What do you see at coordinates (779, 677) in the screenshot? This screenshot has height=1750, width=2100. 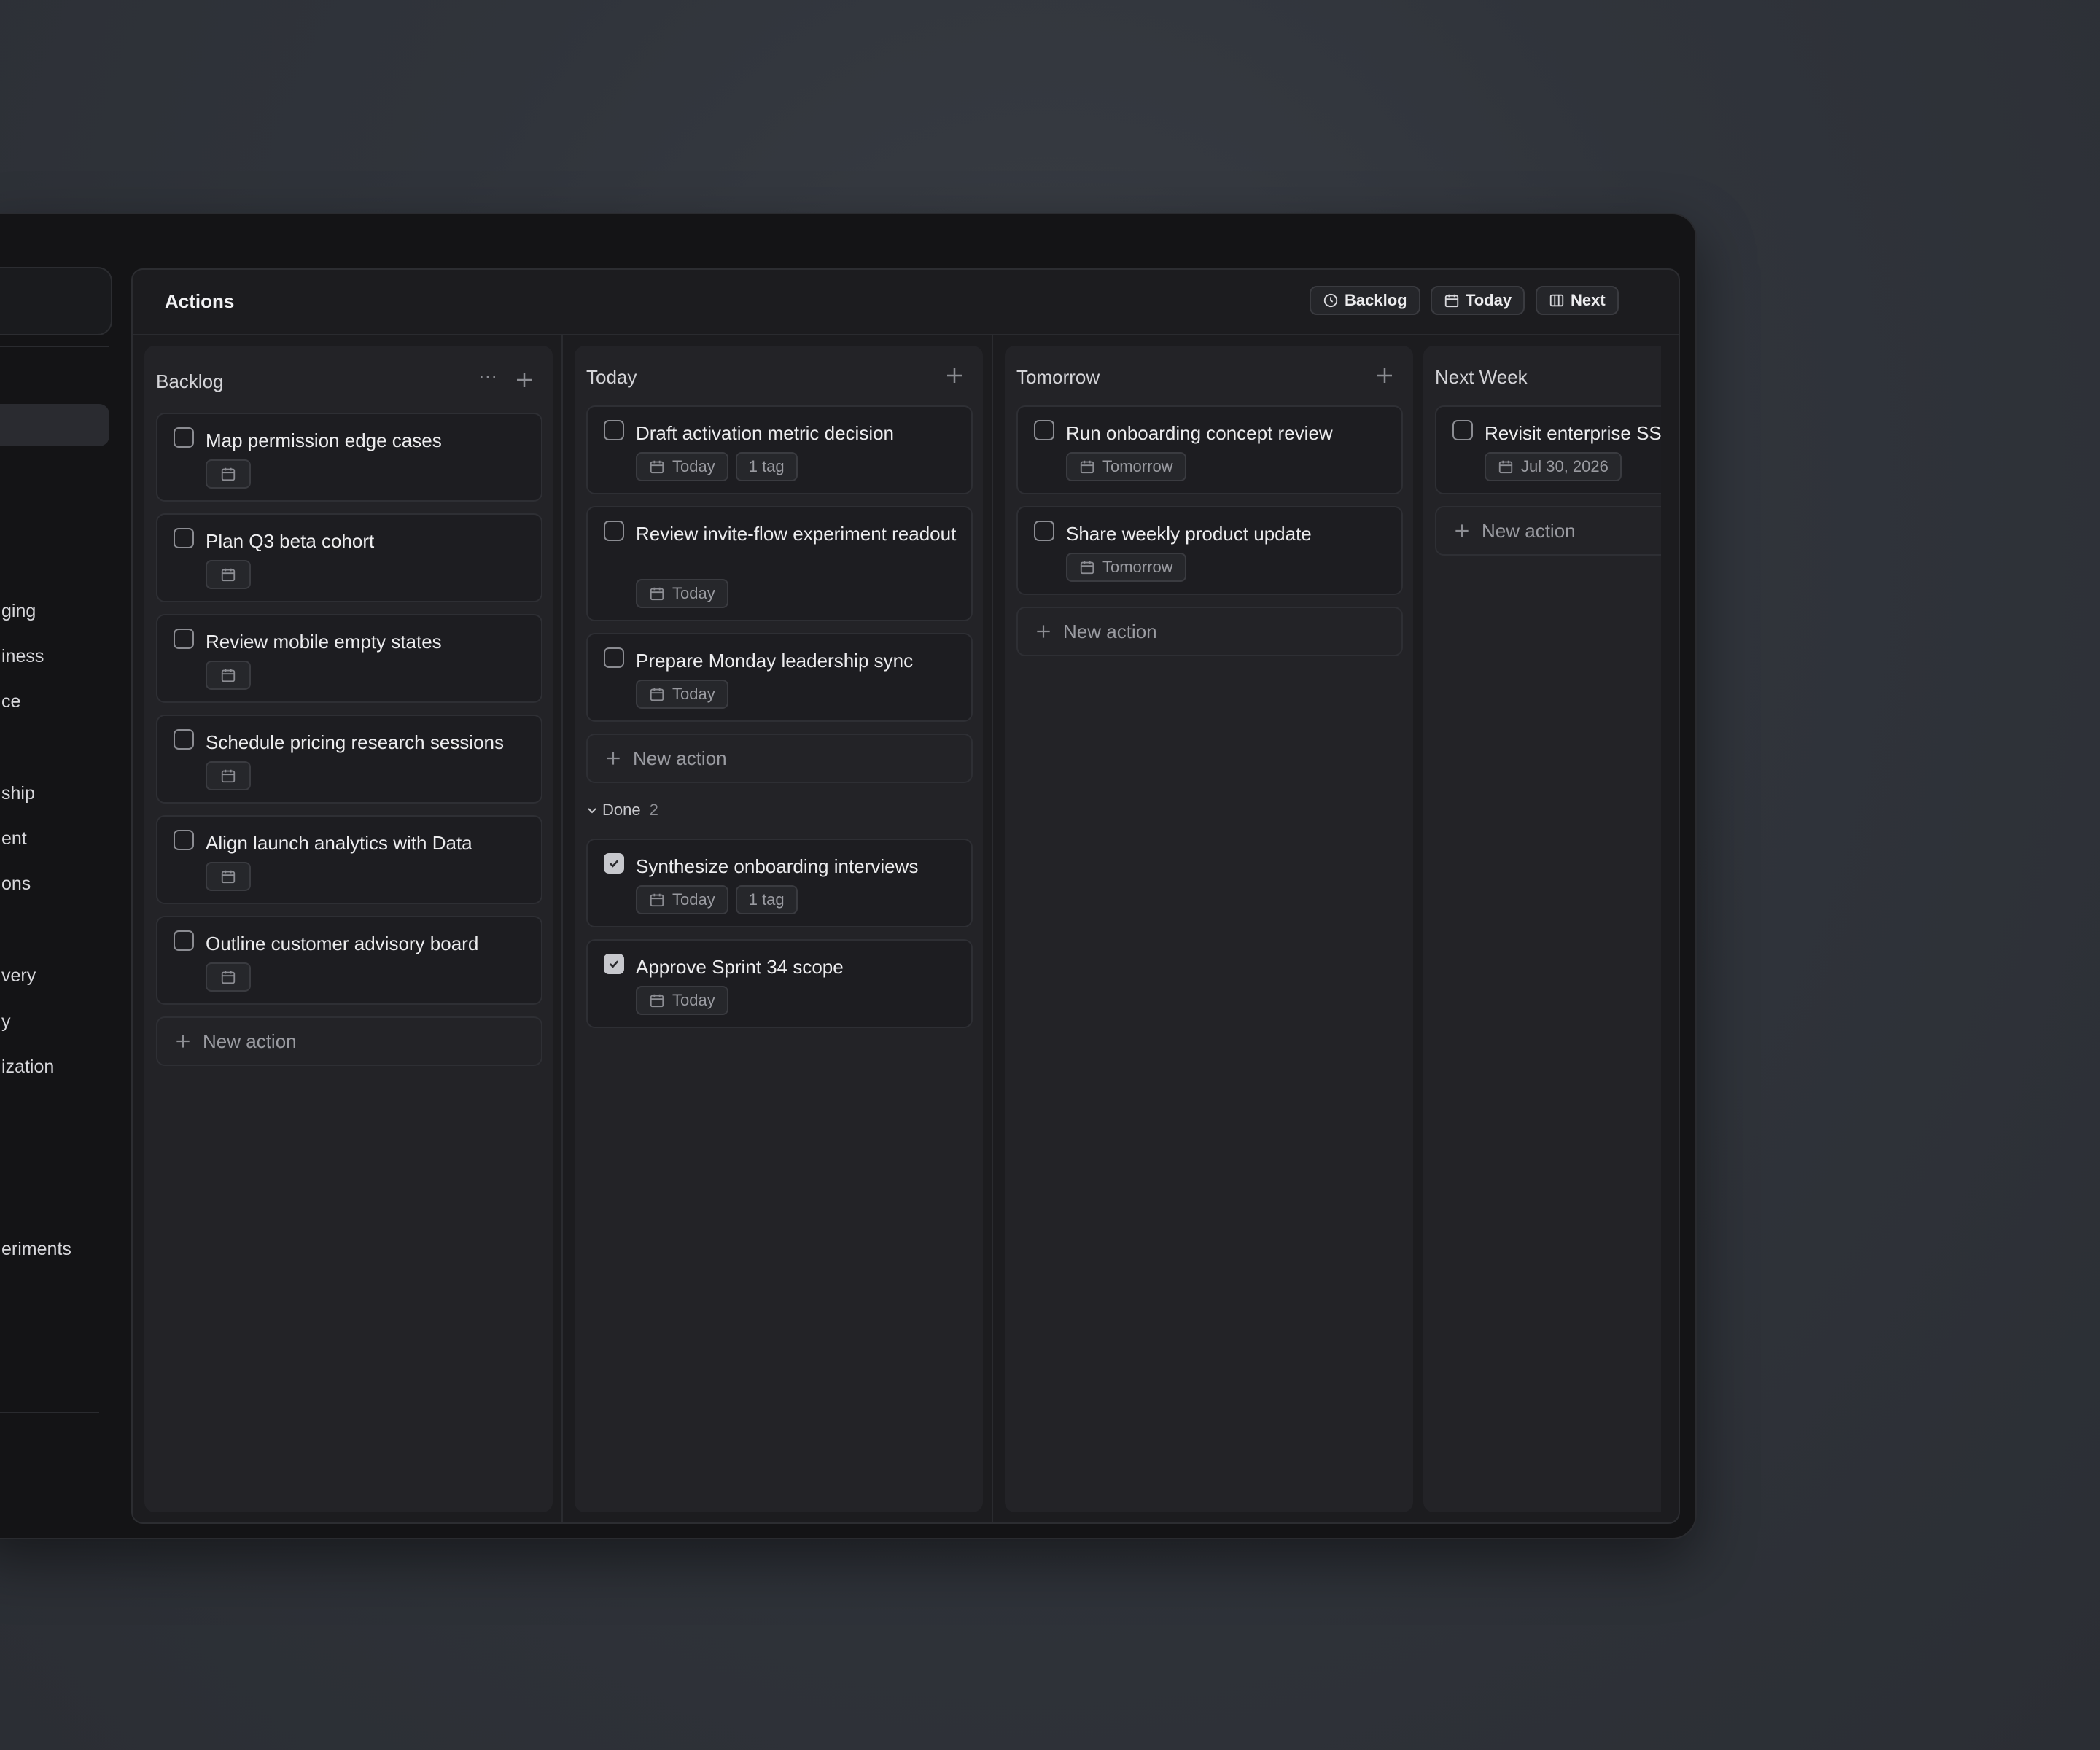 I see `action-card: Prepare Monday leadership sync Today` at bounding box center [779, 677].